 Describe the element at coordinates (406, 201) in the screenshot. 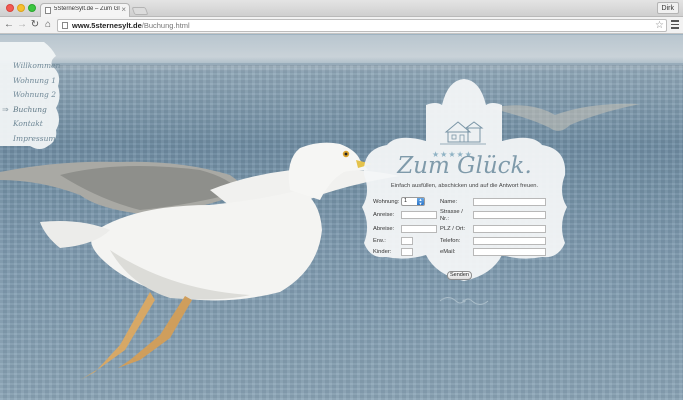

I see `wohnung-select-value: 1` at that location.